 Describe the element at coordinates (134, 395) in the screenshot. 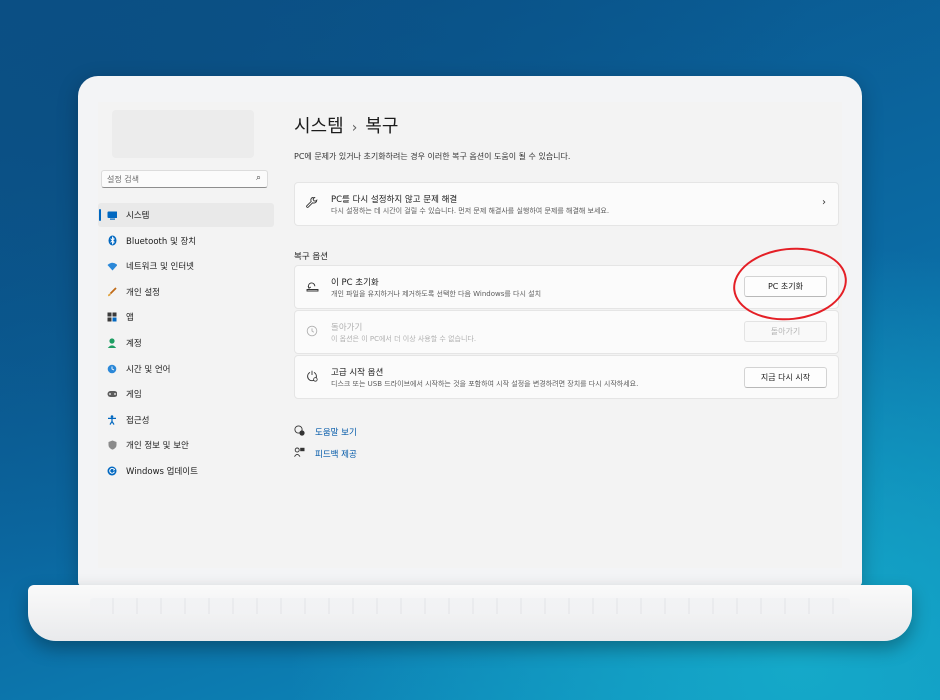

I see `sidebar-item-label: 게임` at that location.